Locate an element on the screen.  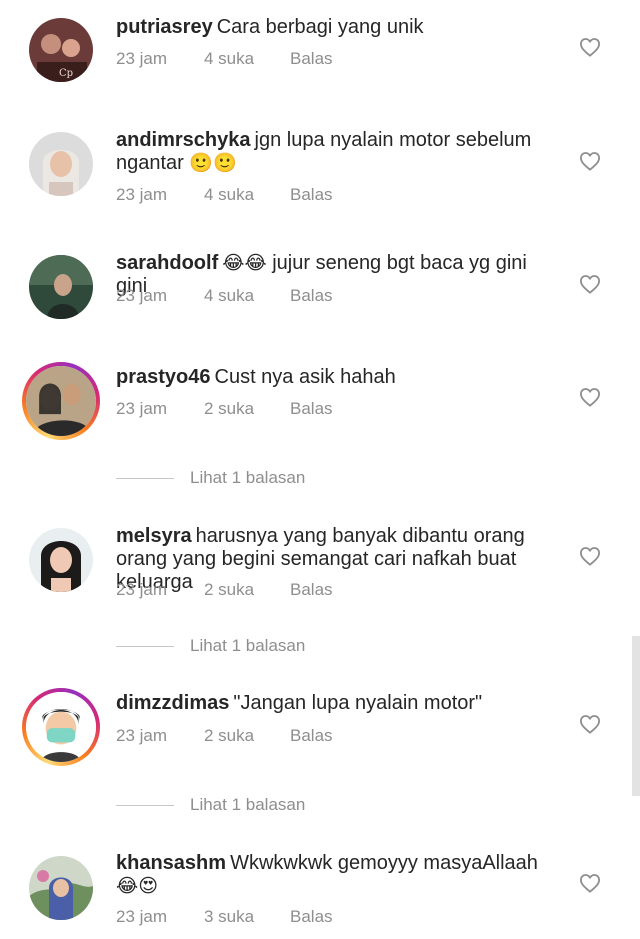
avatar: Cp is located at coordinates (61, 50).